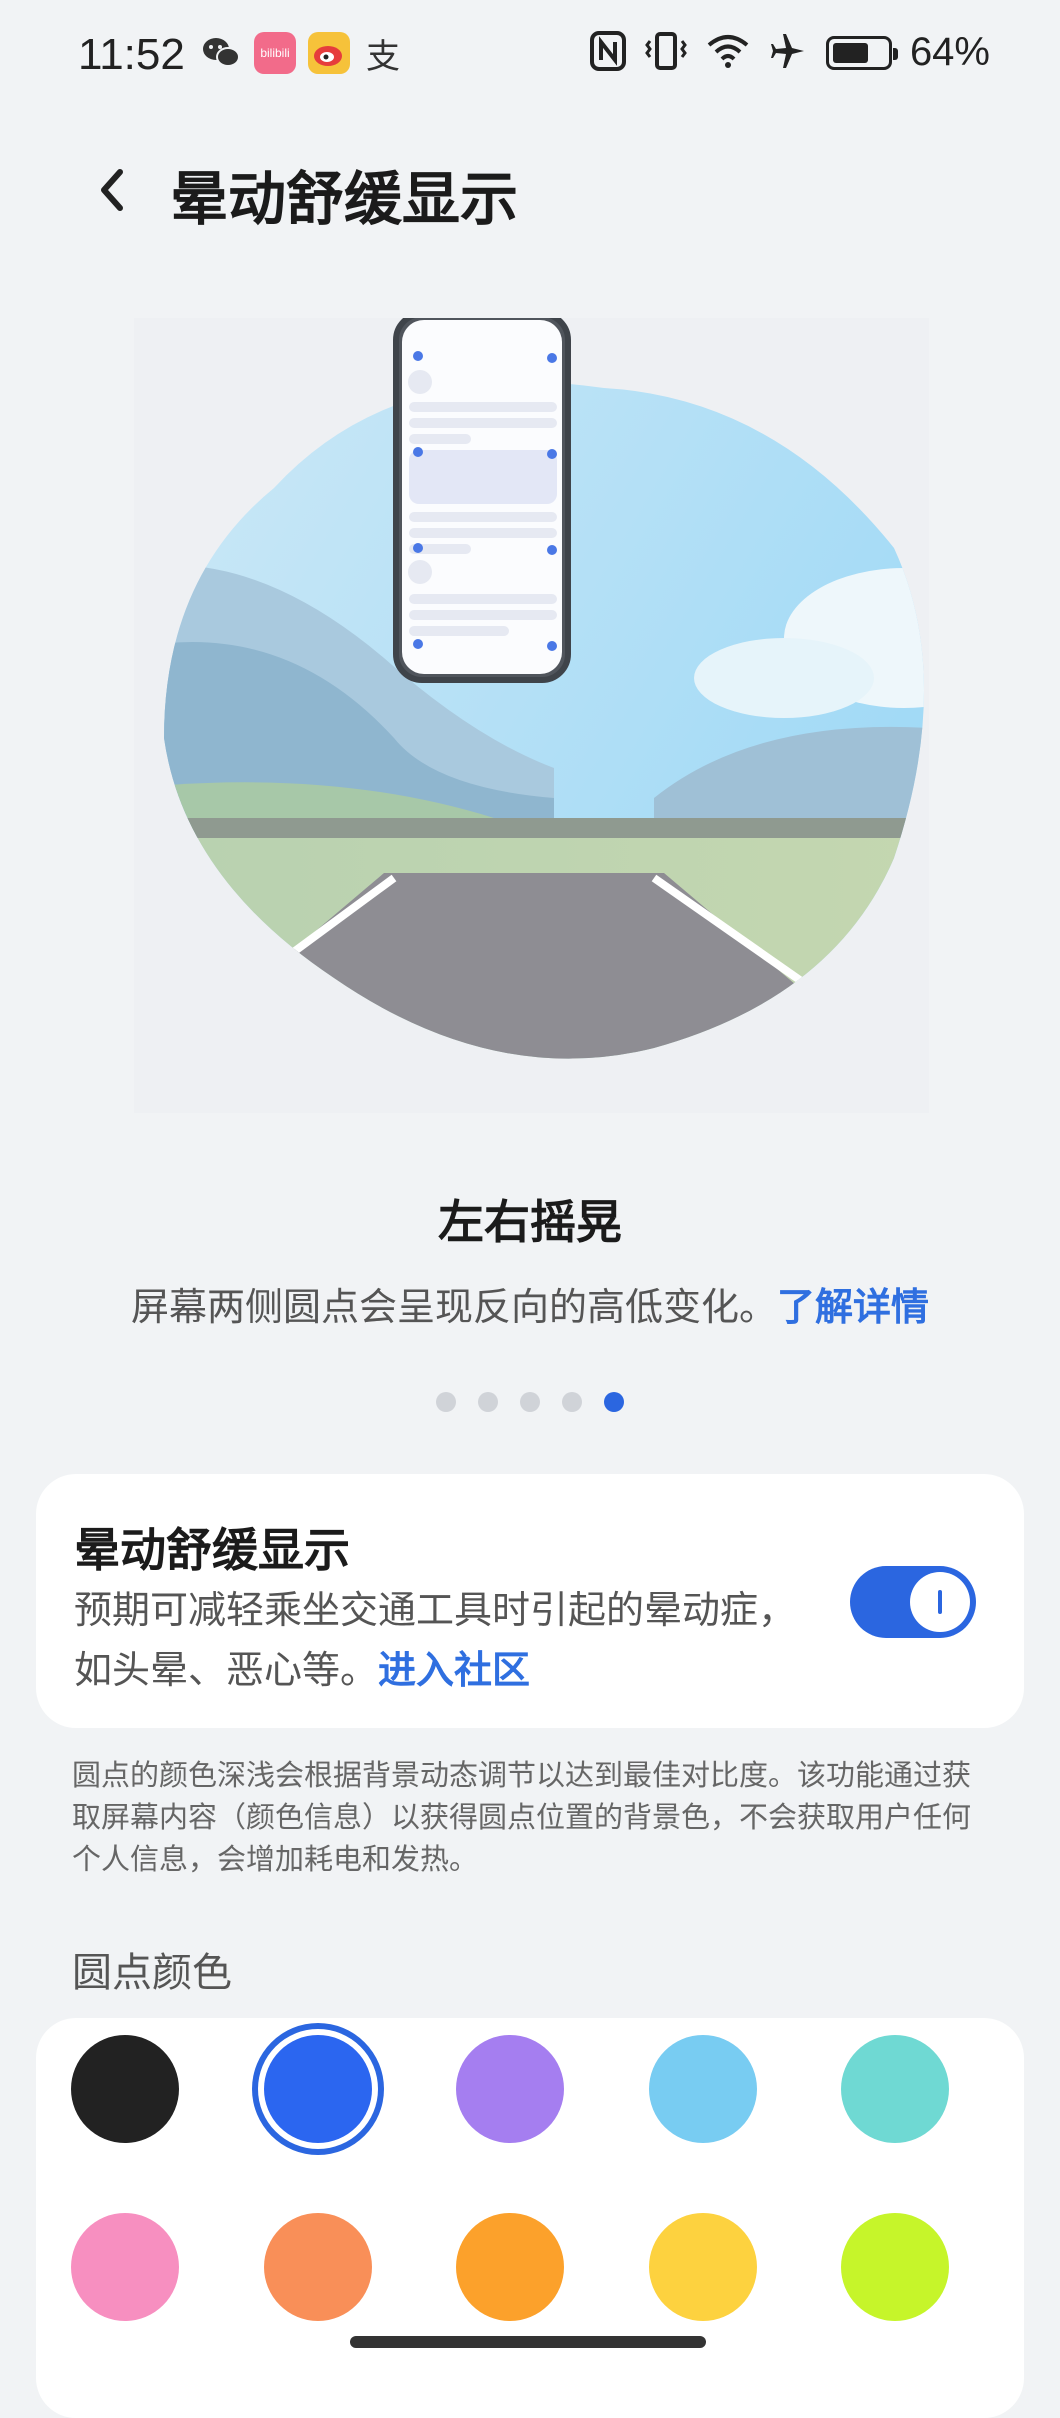  What do you see at coordinates (530, 55) in the screenshot?
I see `status-bar: 11:52 bilibili 支 64%` at bounding box center [530, 55].